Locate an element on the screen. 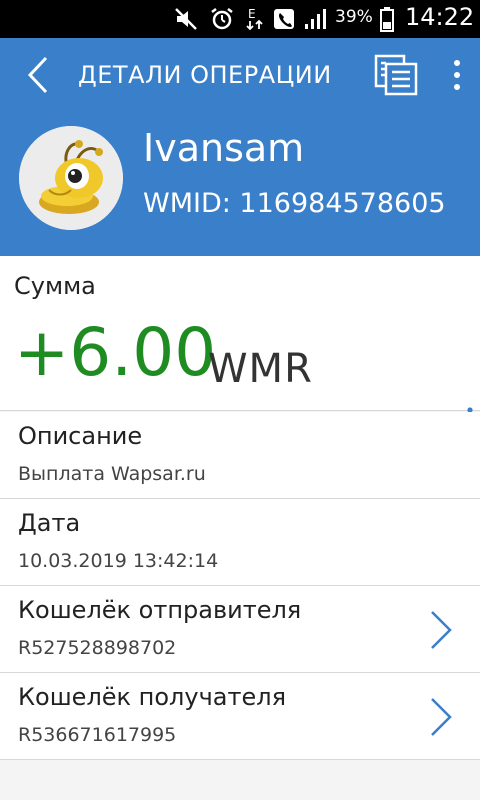 Image resolution: width=480 pixels, height=800 pixels. battery-percent: 39% is located at coordinates (354, 17).